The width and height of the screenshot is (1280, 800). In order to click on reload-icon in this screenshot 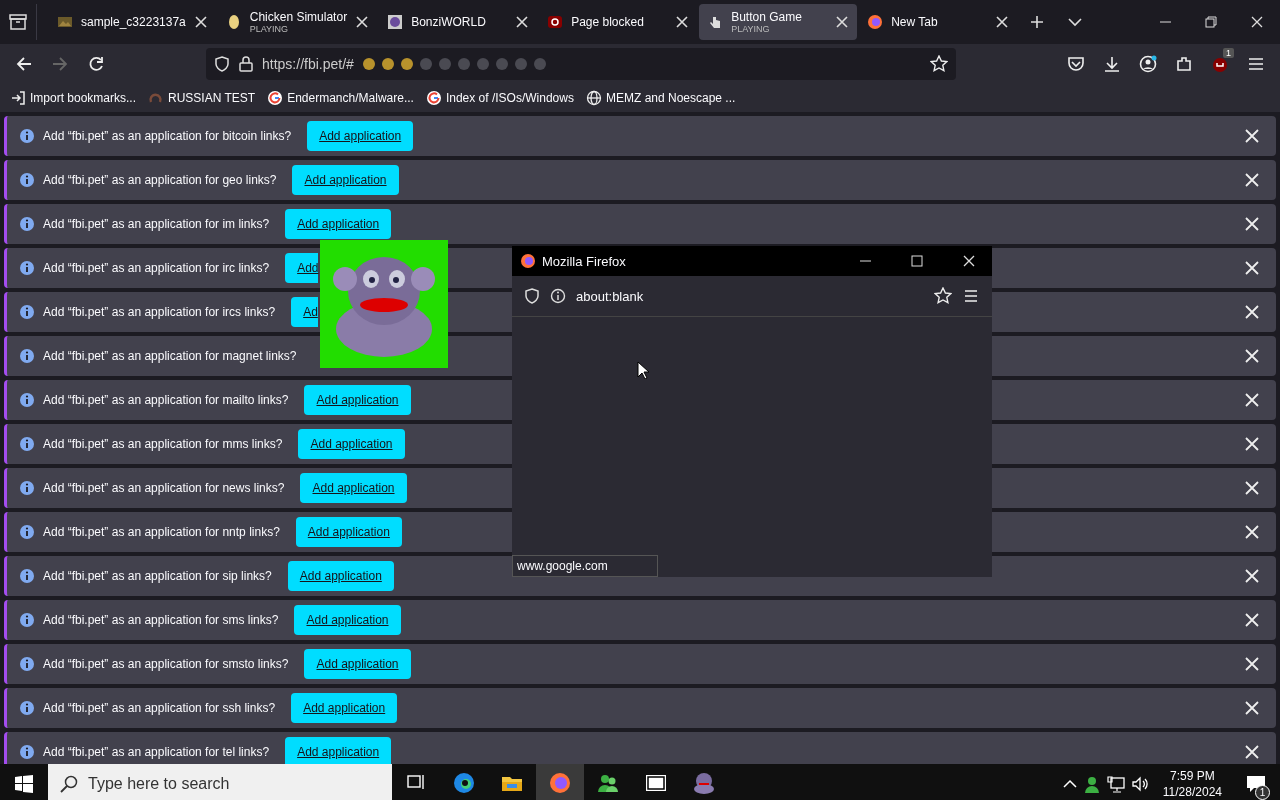, I will do `click(96, 64)`.